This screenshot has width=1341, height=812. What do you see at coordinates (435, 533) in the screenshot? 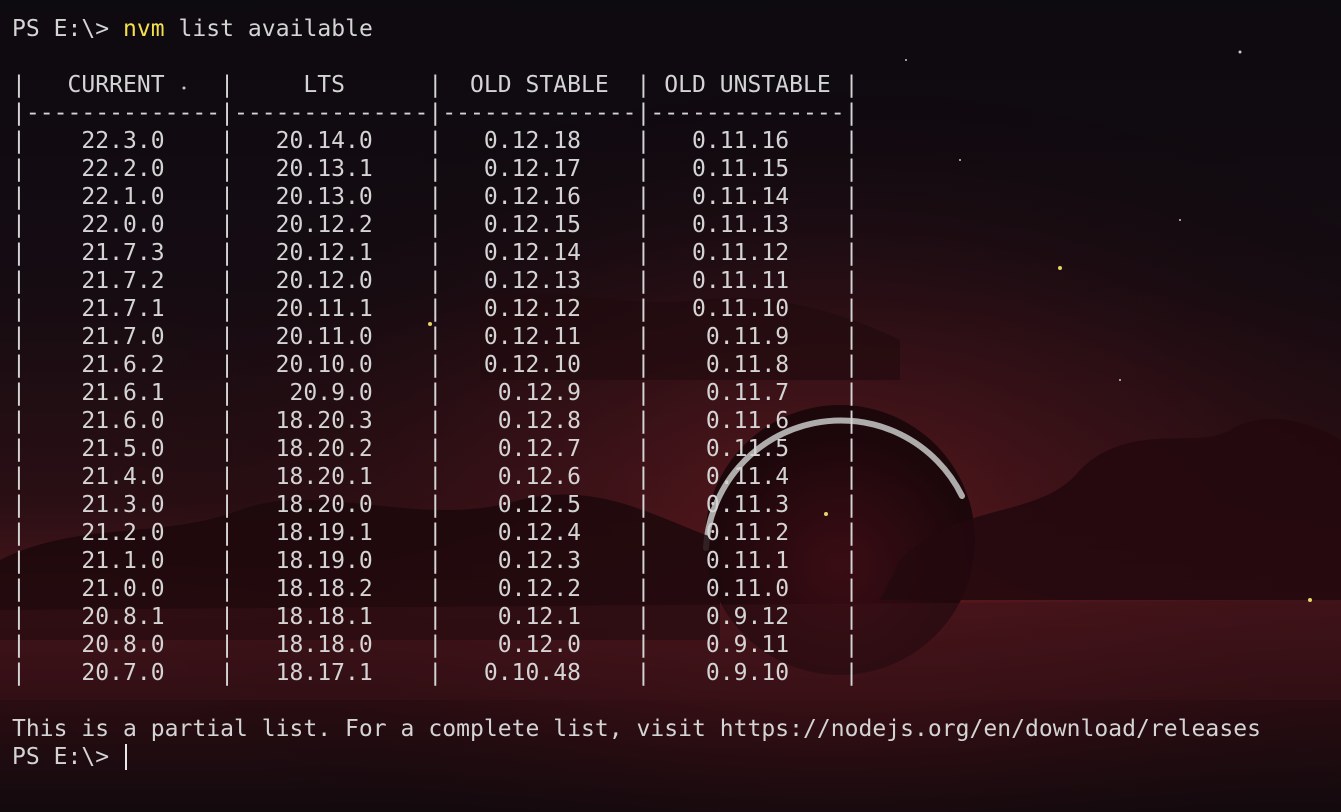
I see `table-row: | 21.2.0 | 18.19.1 | 0.12.4 | 0.11.2 |` at bounding box center [435, 533].